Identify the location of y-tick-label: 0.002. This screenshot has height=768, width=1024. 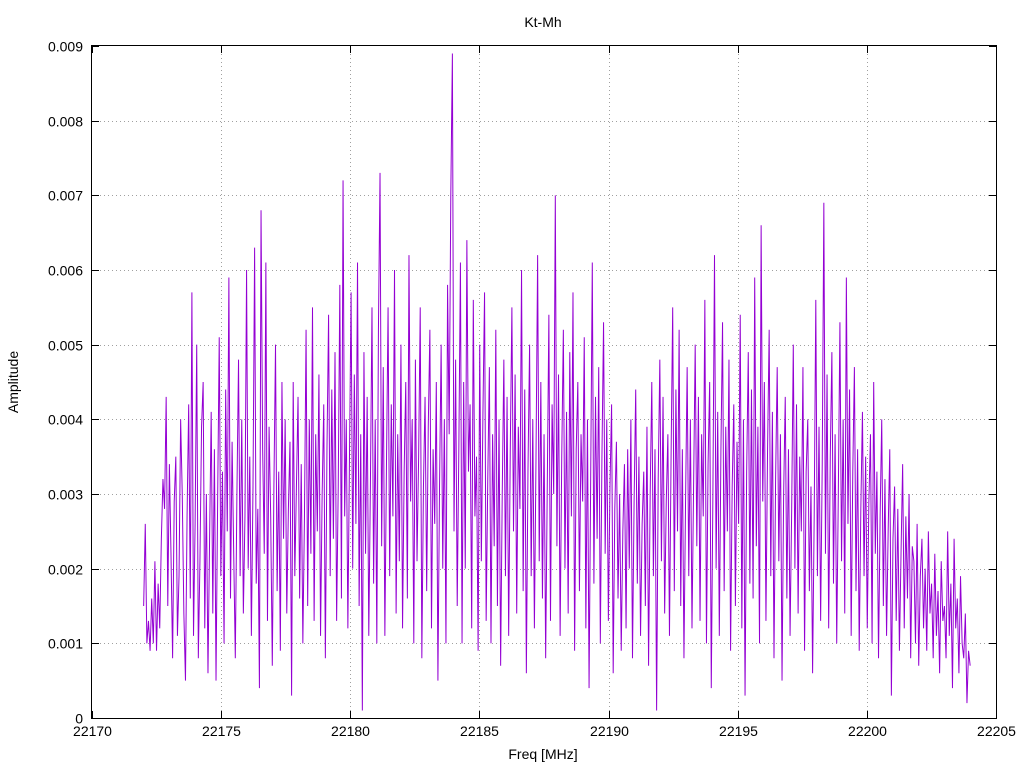
(65, 570).